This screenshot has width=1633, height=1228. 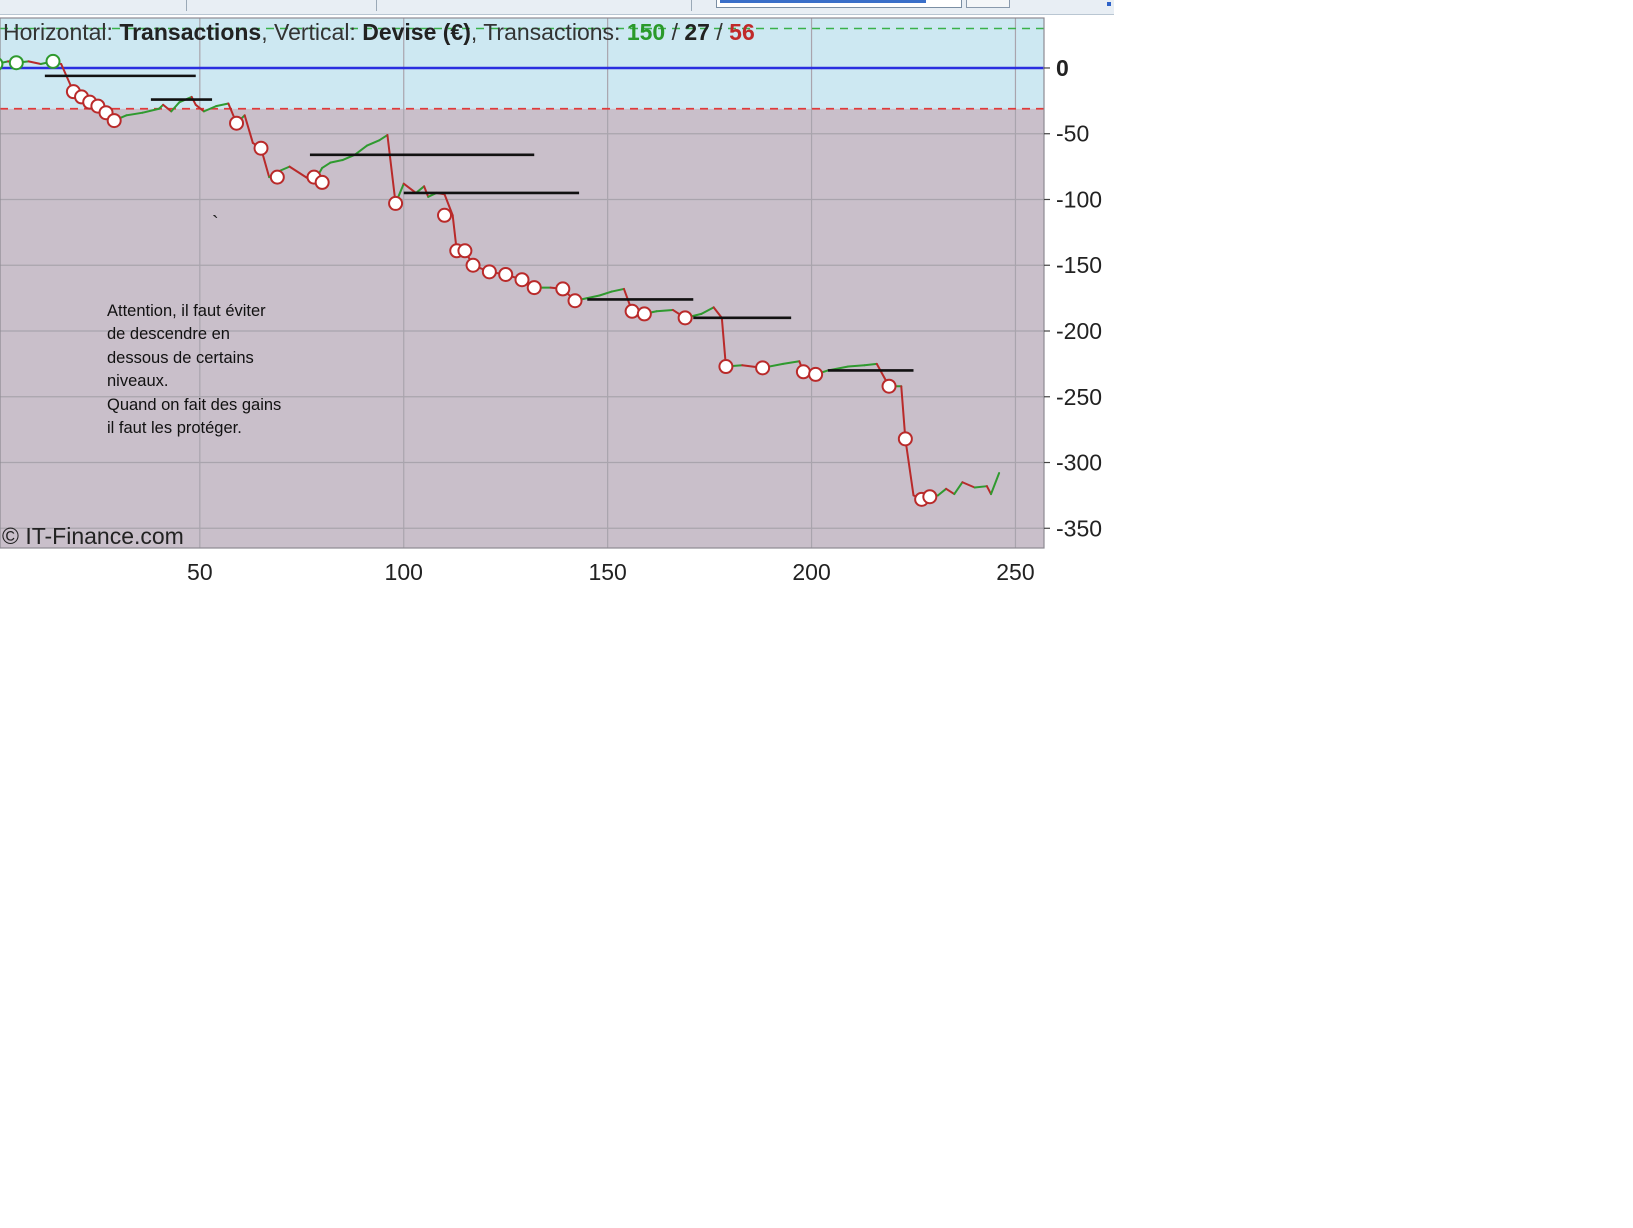 What do you see at coordinates (311, 32) in the screenshot?
I see `header-vertical-prefix: , Vertical:` at bounding box center [311, 32].